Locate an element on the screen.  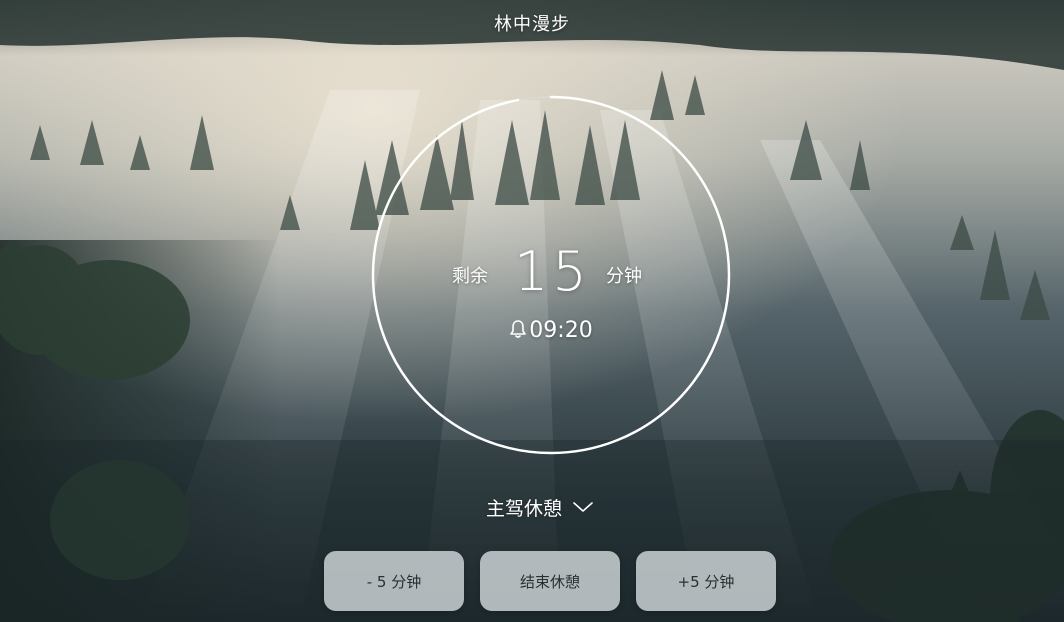
plus-5-minutes-button: +5 分钟 is located at coordinates (706, 581).